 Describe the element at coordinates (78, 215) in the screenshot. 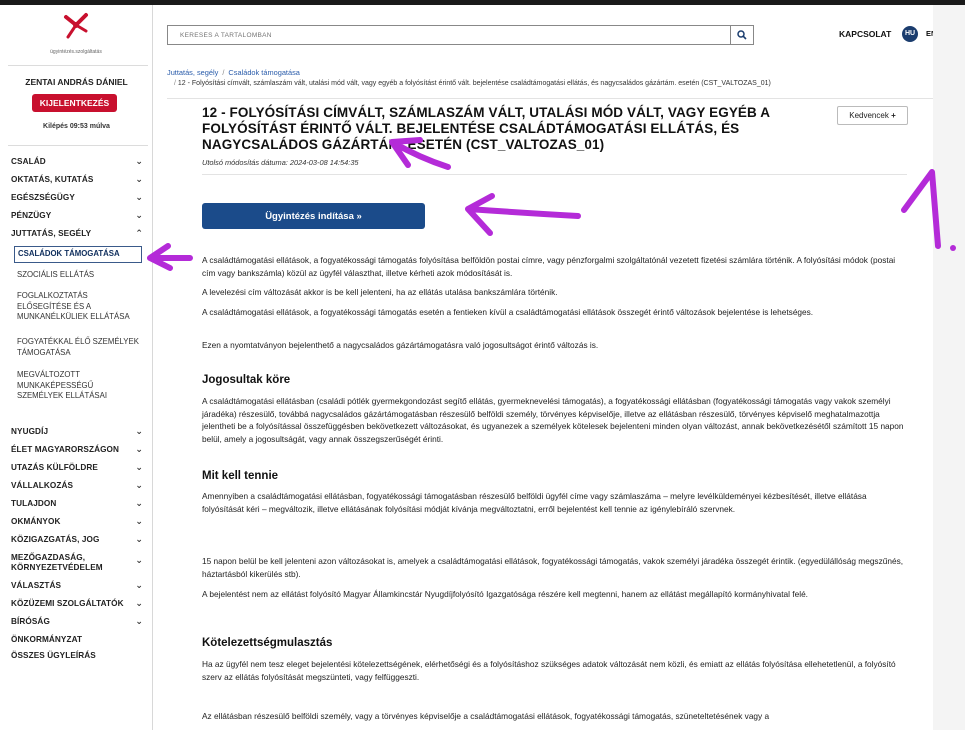

I see `nav-item-penzugy: PÉNZÜGY ⌄` at that location.